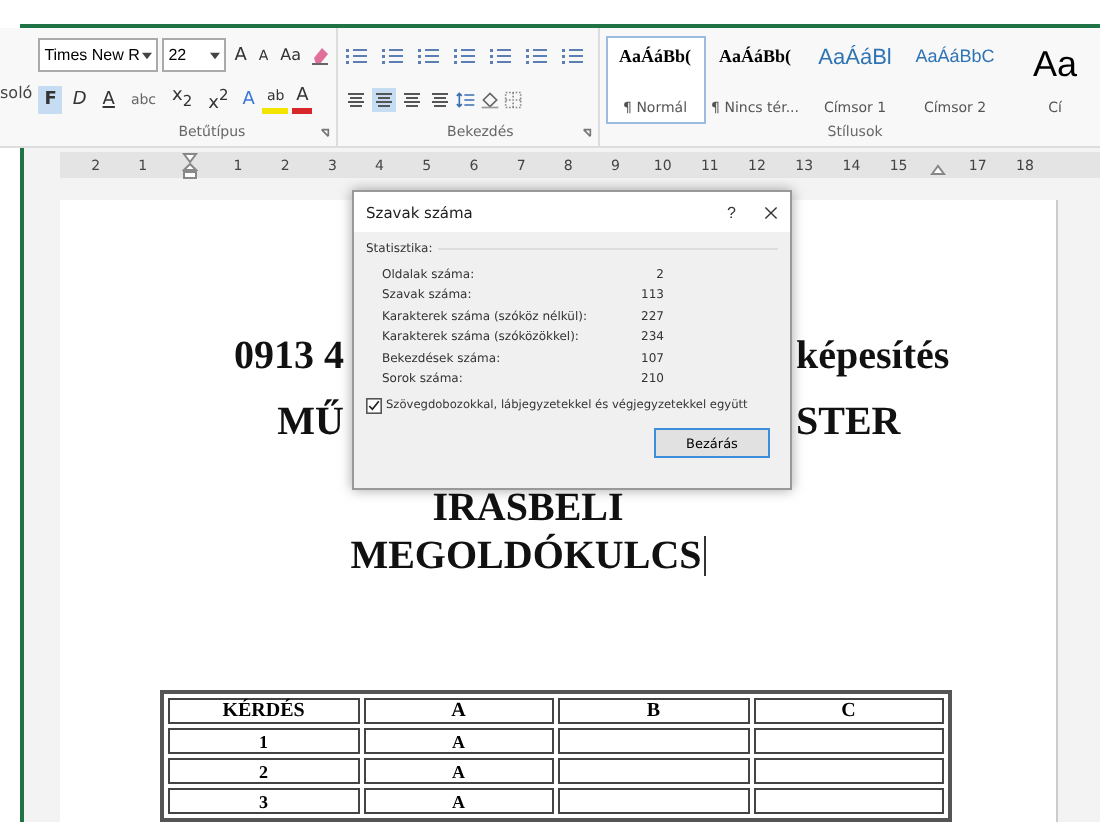 Image resolution: width=1100 pixels, height=822 pixels. Describe the element at coordinates (383, 99) in the screenshot. I see `align-center-icon` at that location.